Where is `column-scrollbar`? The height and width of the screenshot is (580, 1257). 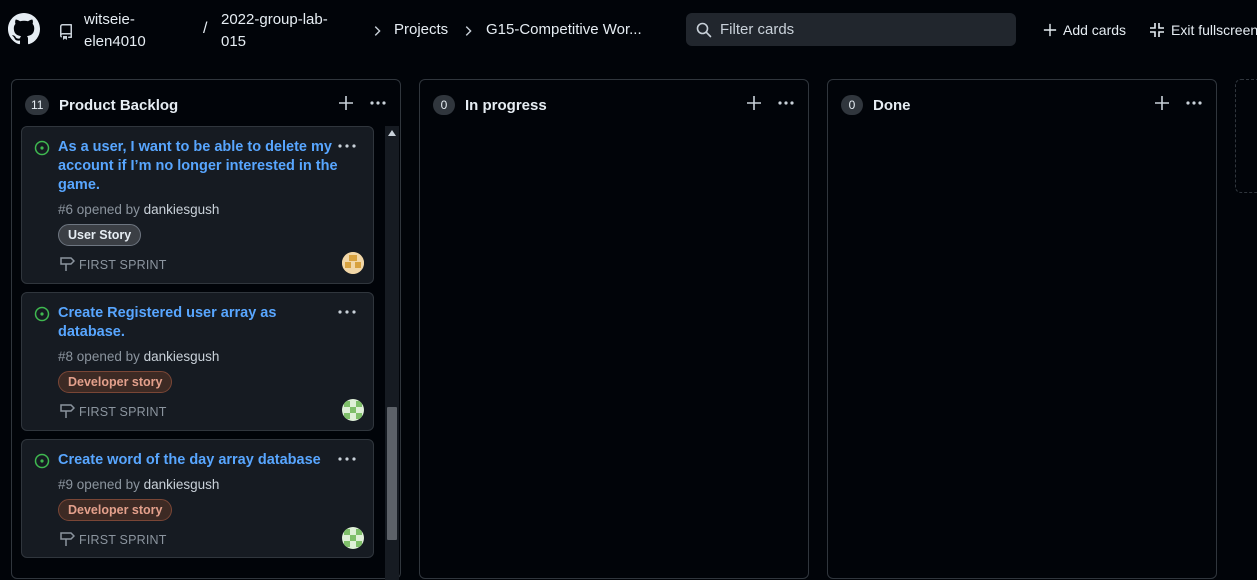
column-scrollbar is located at coordinates (392, 353).